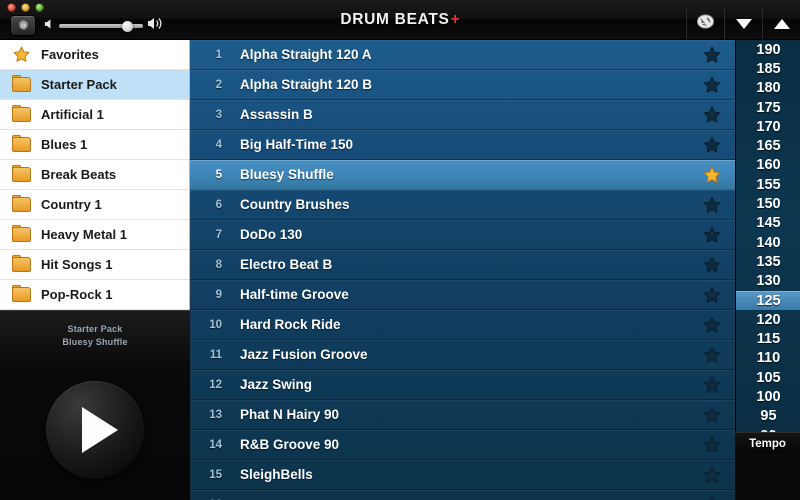 This screenshot has height=500, width=800. Describe the element at coordinates (218, 84) in the screenshot. I see `beat-number: 2` at that location.